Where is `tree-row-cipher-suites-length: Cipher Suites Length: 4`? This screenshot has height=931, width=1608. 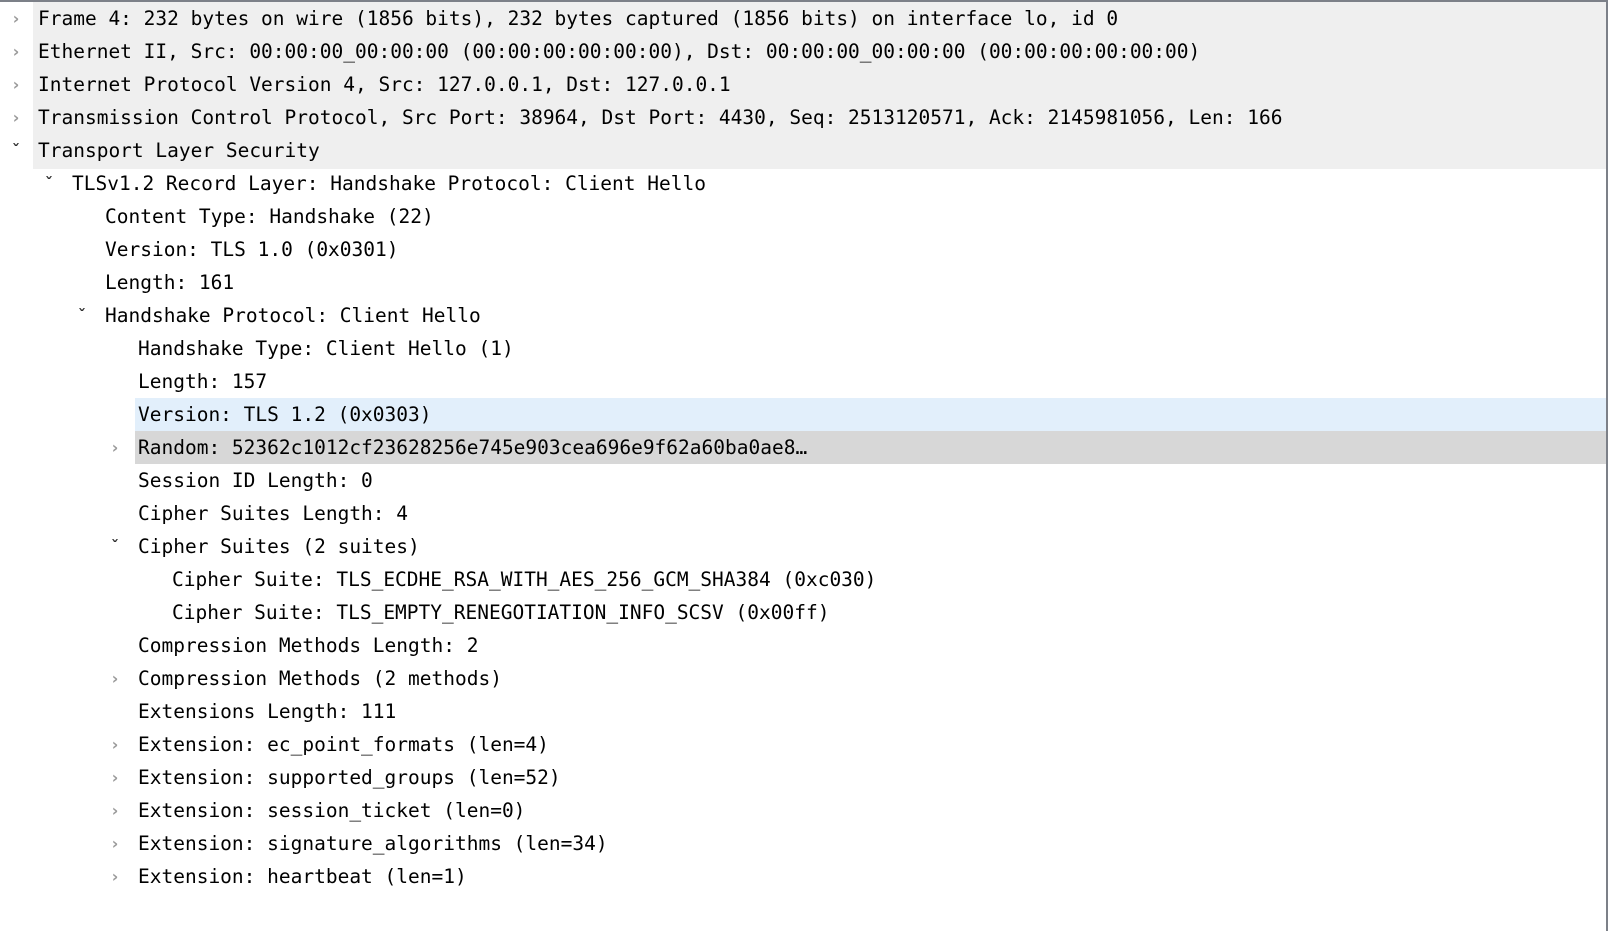
tree-row-cipher-suites-length: Cipher Suites Length: 4 is located at coordinates (803, 513).